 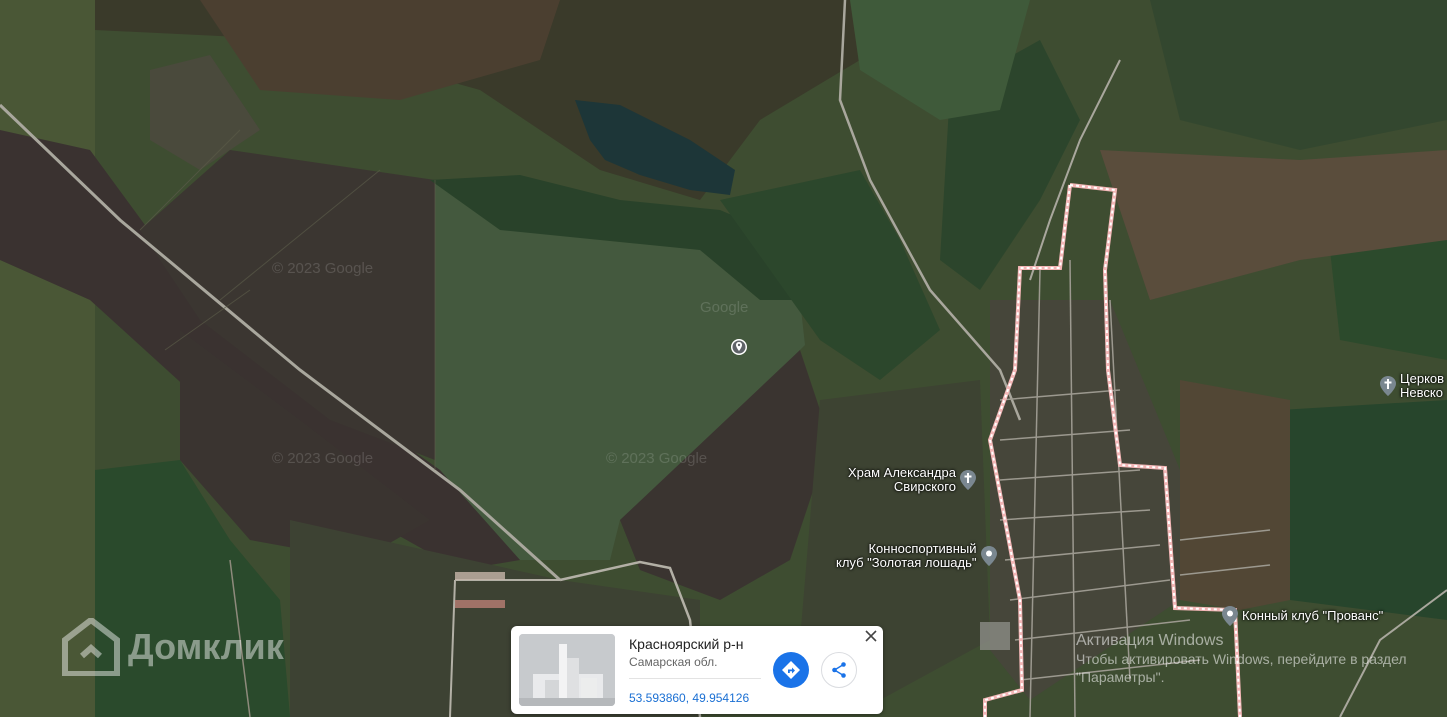 I want to click on poi-label: Храм Александра Свирского, so click(x=902, y=480).